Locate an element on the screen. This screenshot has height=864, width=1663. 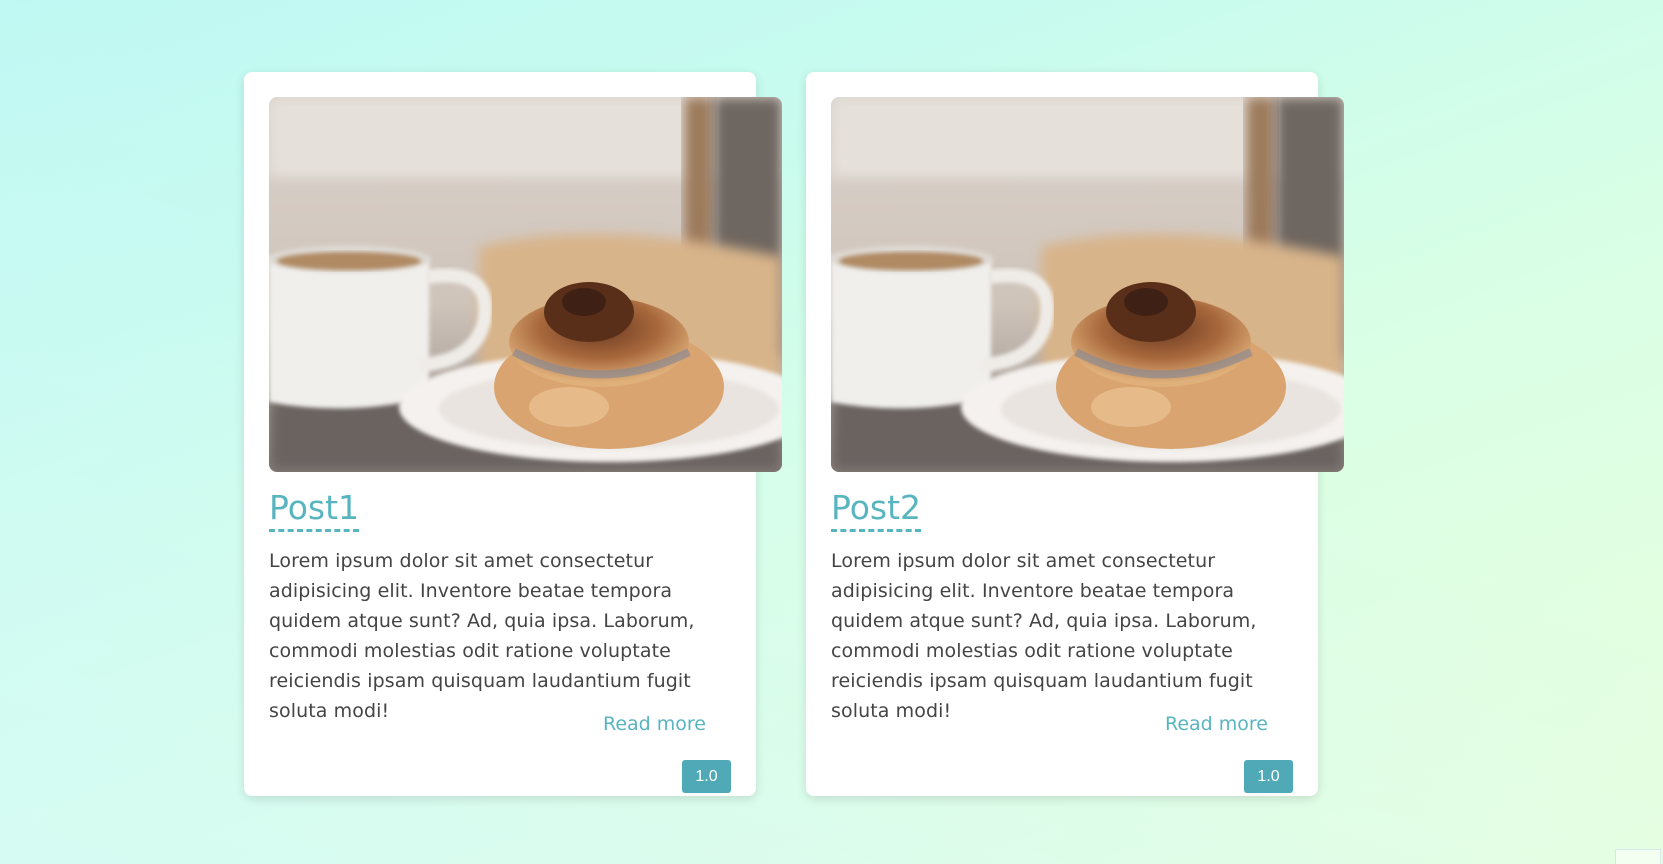
post-title: Post1 is located at coordinates (314, 510).